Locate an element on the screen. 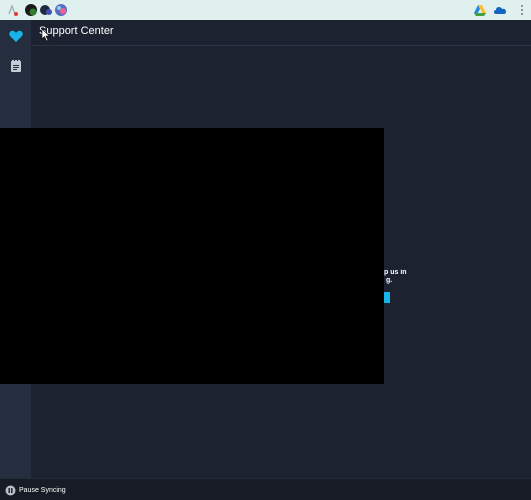 This screenshot has height=500, width=531. heart-icon is located at coordinates (16, 36).